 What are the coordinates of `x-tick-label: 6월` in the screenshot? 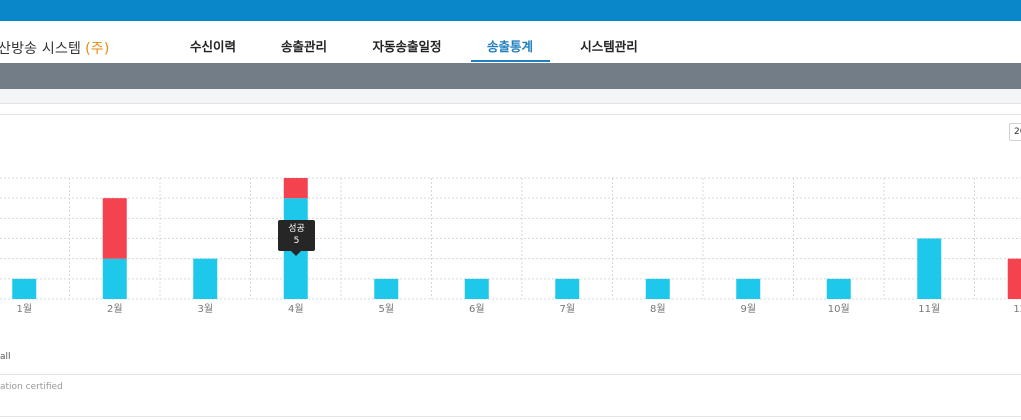 It's located at (477, 309).